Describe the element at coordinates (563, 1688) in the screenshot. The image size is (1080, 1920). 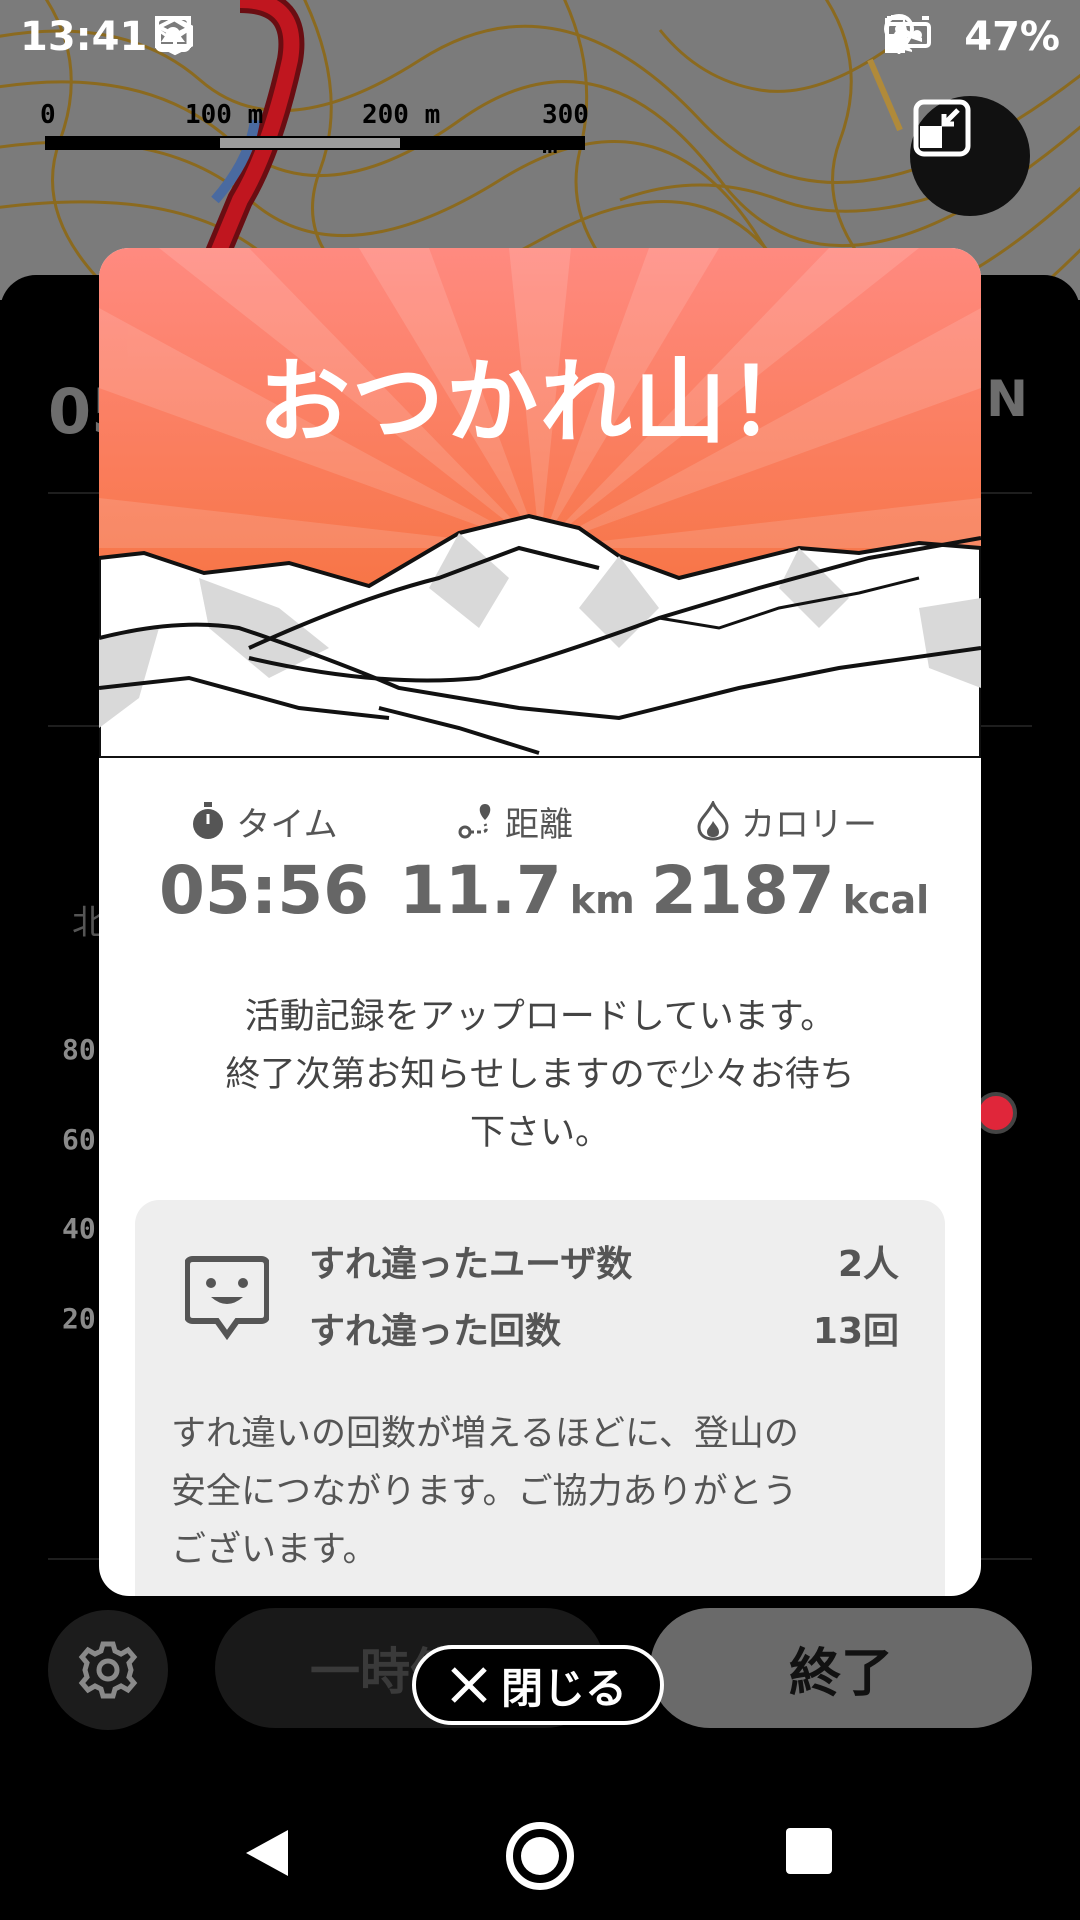
I see `close-label: 閉じる` at that location.